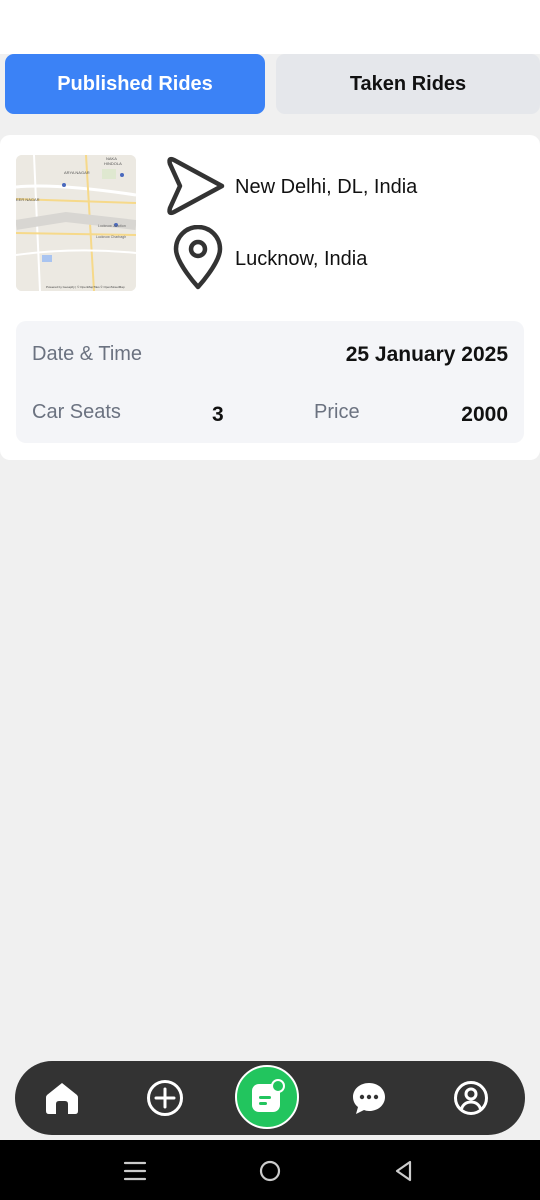  I want to click on bottom-navigation, so click(270, 1098).